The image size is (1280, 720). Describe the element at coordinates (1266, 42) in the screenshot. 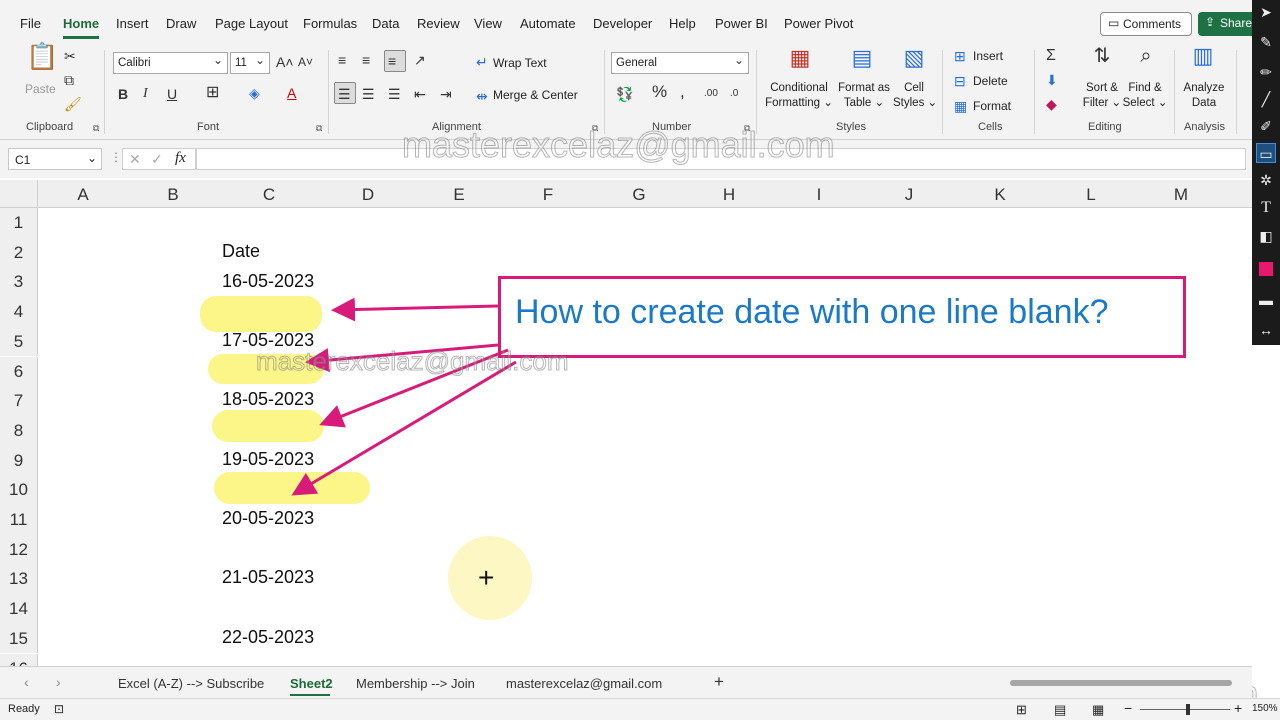

I see `pen-icon: ✎` at that location.